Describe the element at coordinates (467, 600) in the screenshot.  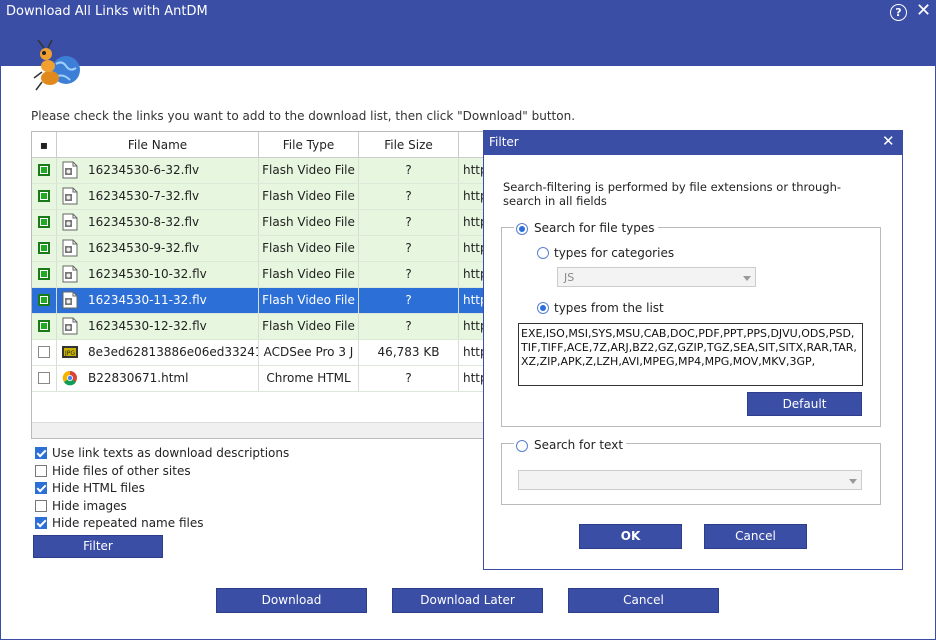
I see `download-later-button: Download Later` at that location.